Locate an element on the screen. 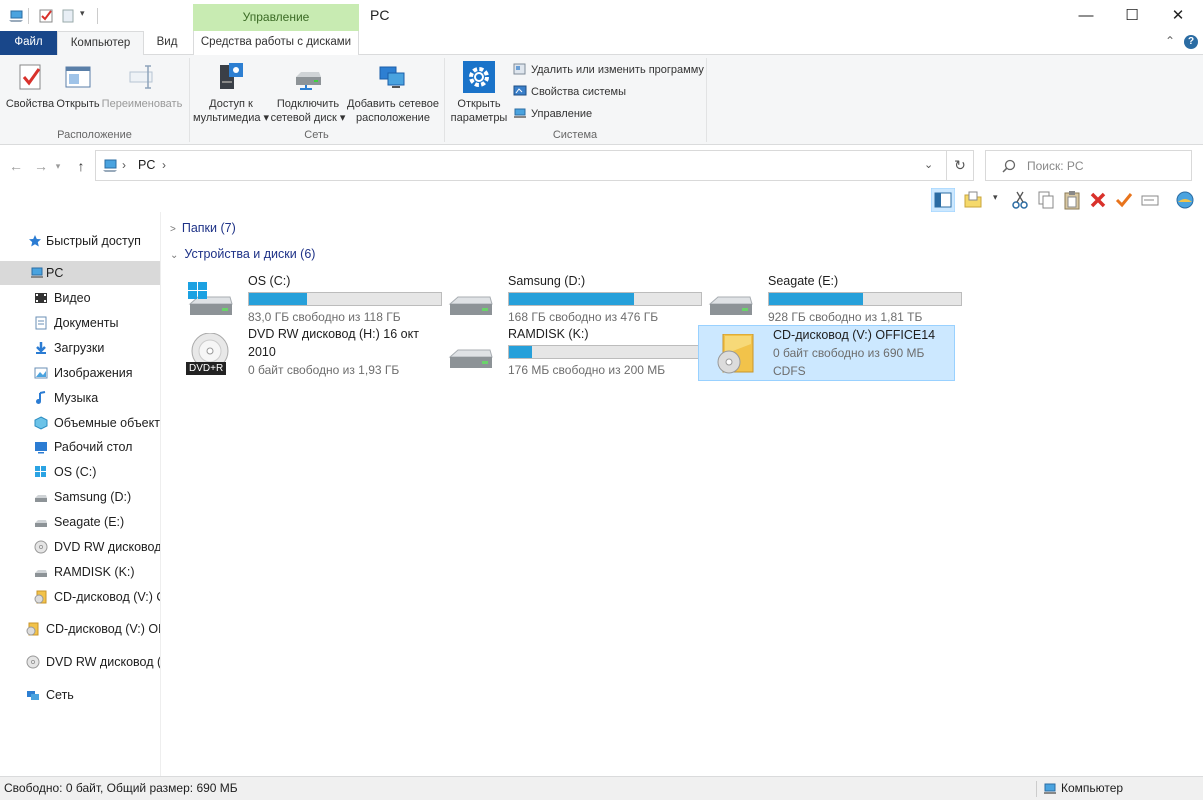  nav-item-3: Изображения is located at coordinates (80, 373).